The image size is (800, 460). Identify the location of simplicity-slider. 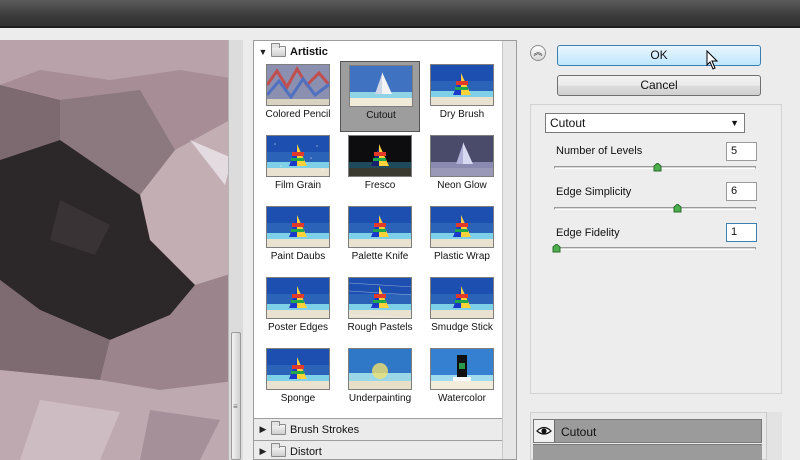
(655, 208).